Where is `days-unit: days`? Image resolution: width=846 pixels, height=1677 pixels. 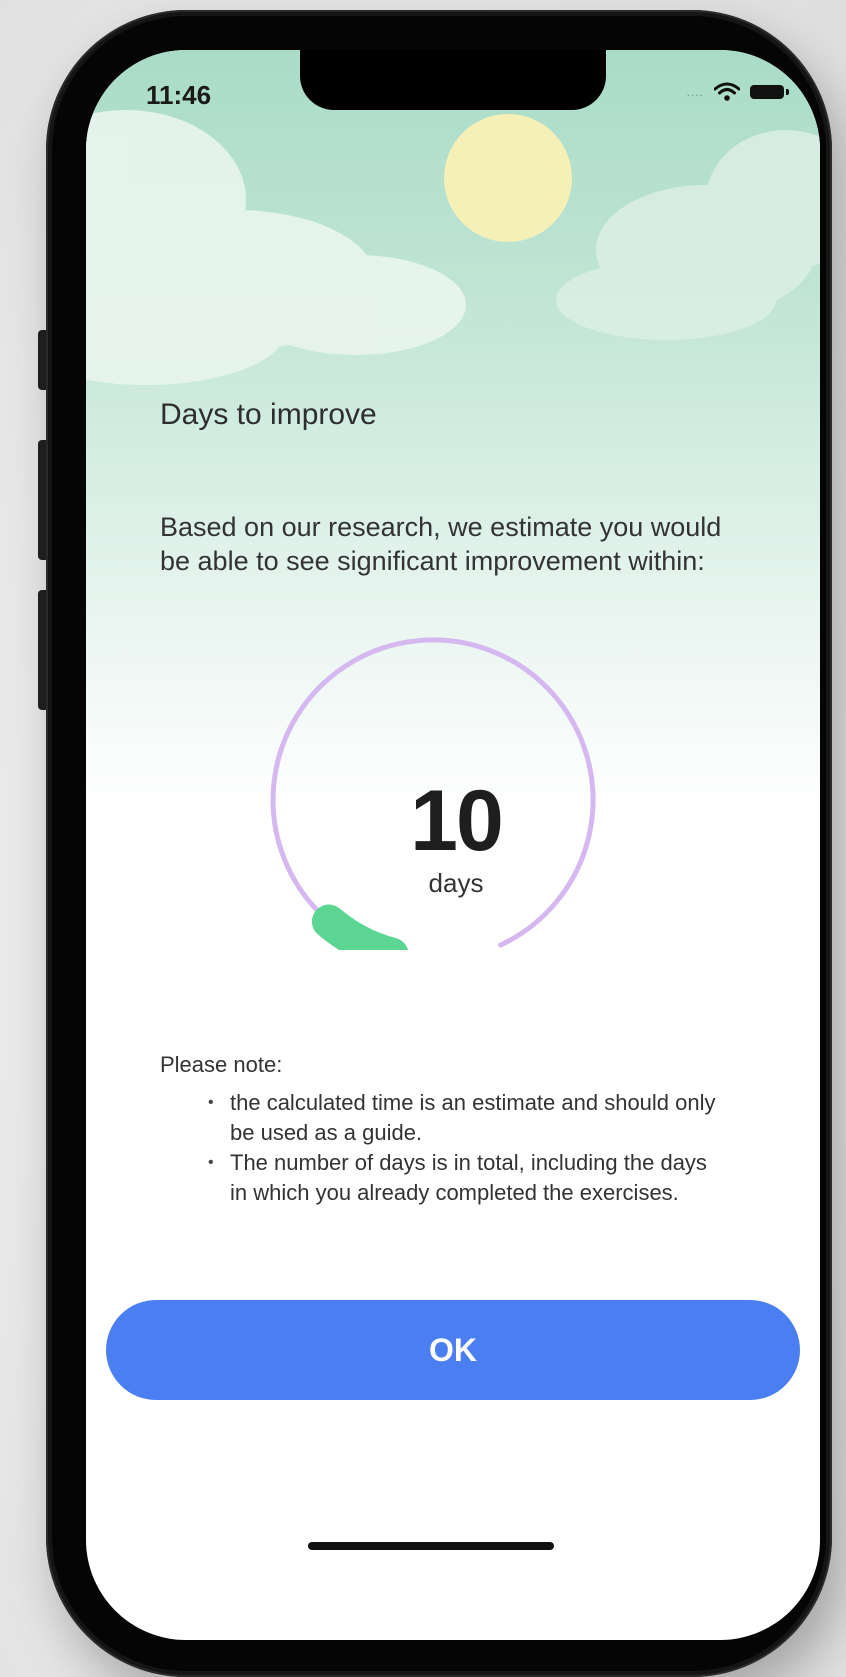 days-unit: days is located at coordinates (456, 883).